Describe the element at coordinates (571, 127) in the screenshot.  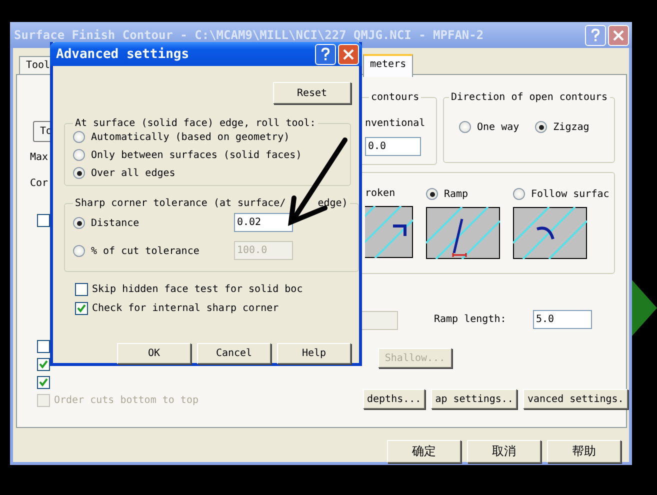
I see `radio-label: Zigzag` at that location.